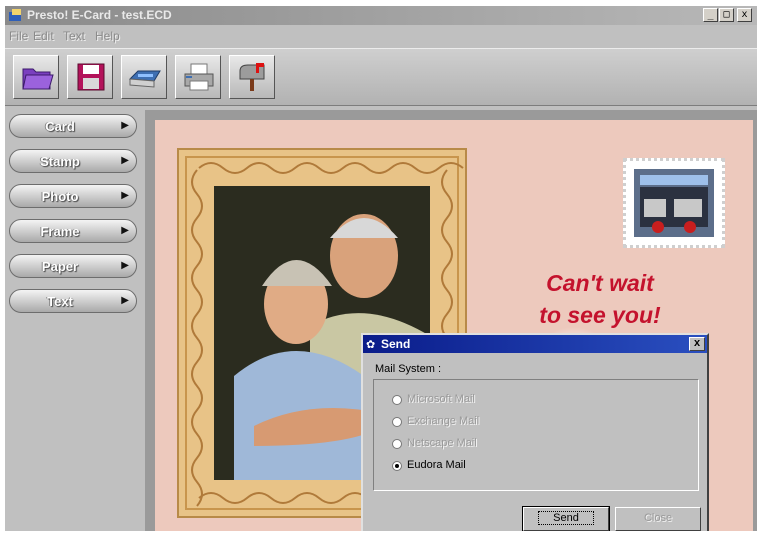 The width and height of the screenshot is (762, 533). Describe the element at coordinates (436, 465) in the screenshot. I see `radio-label: Eudora Mail` at that location.